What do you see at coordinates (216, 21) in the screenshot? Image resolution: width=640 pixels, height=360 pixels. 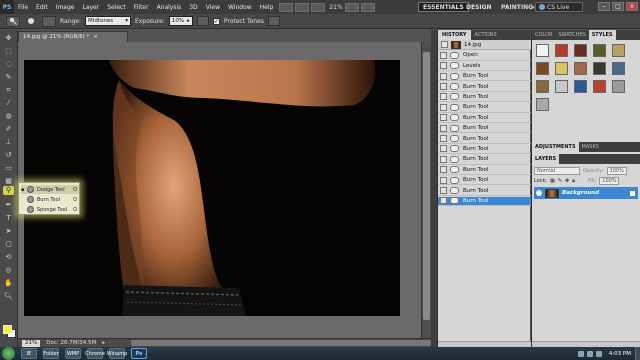 I see `protect-tones-checkbox: ✓` at bounding box center [216, 21].